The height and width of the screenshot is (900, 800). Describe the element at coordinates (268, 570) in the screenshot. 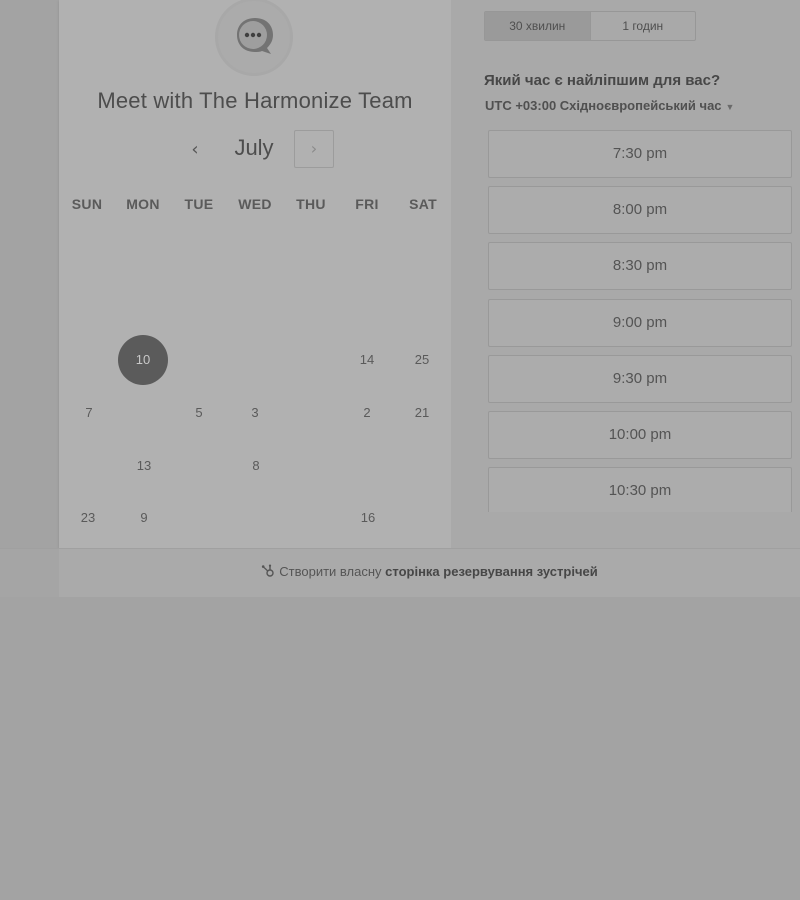

I see `hubspot-logo-icon` at that location.